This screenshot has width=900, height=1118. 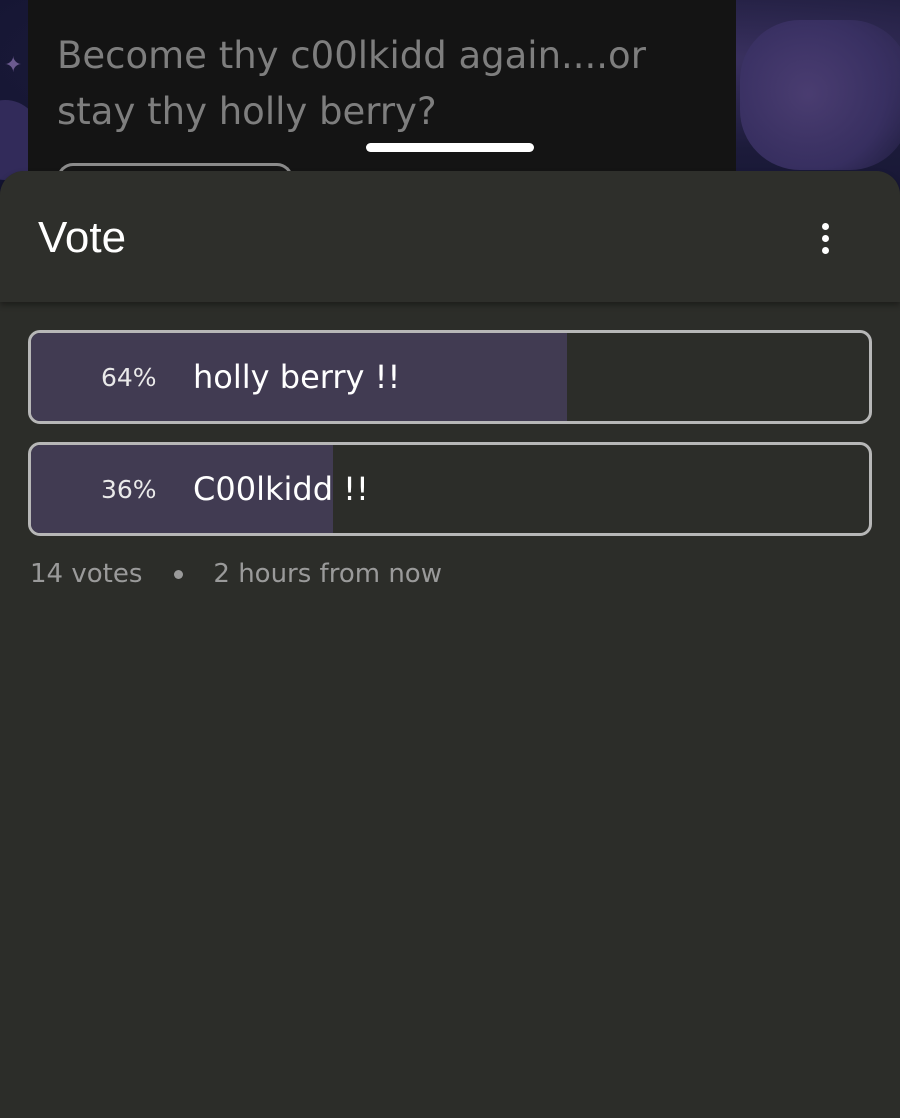 I want to click on sheet-drag-handle, so click(x=450, y=147).